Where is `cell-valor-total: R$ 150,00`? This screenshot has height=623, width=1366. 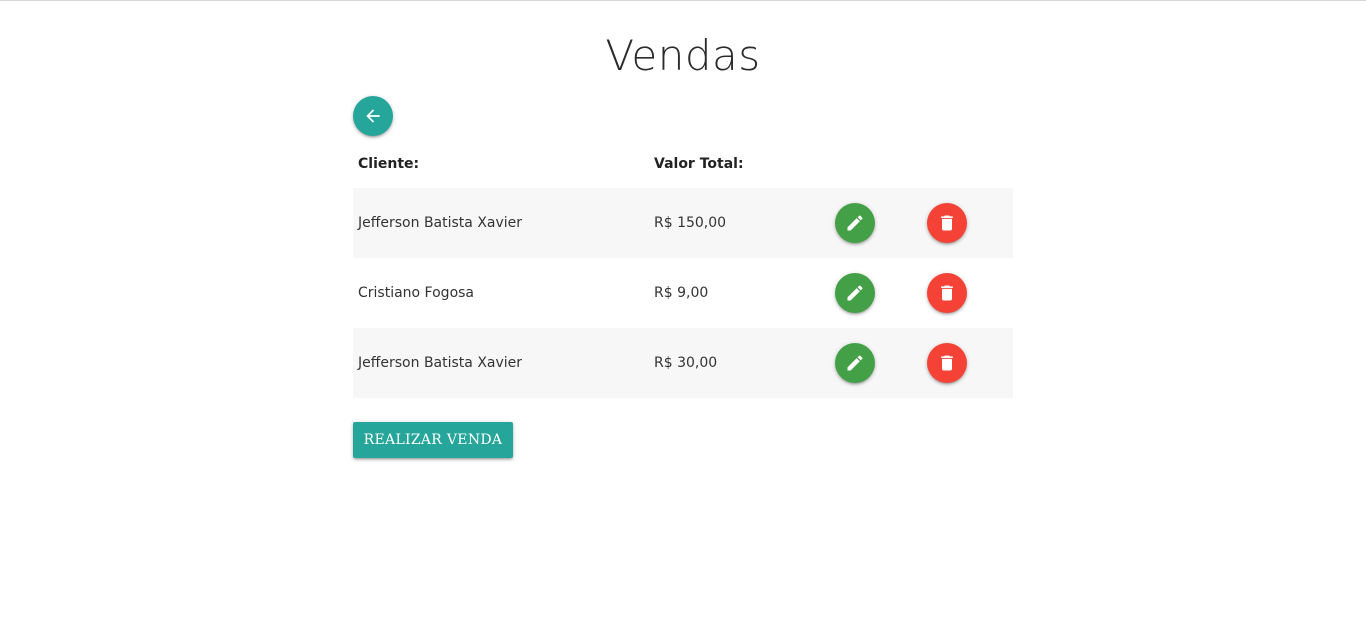 cell-valor-total: R$ 150,00 is located at coordinates (690, 223).